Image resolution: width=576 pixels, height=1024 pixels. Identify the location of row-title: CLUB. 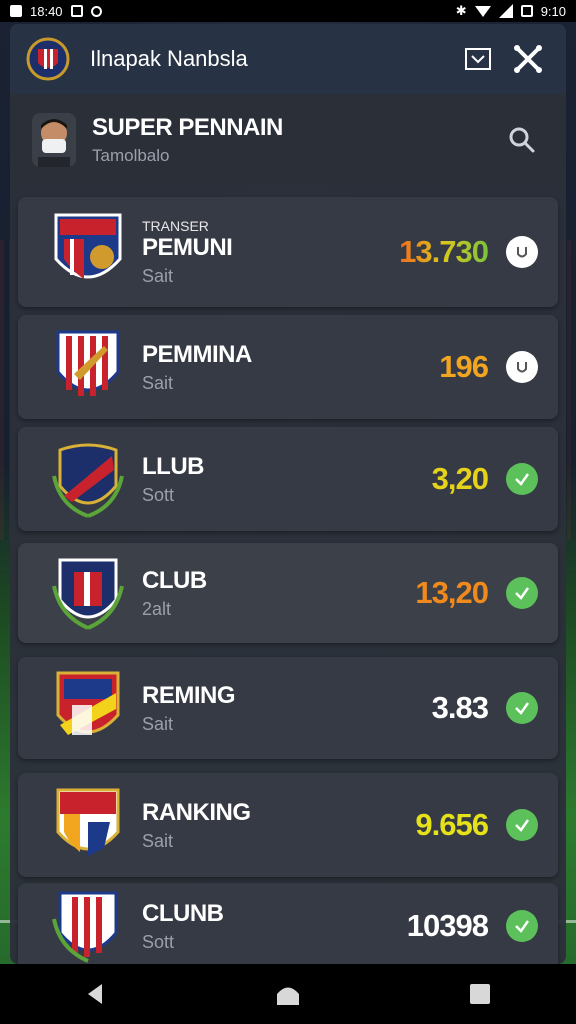
(174, 580).